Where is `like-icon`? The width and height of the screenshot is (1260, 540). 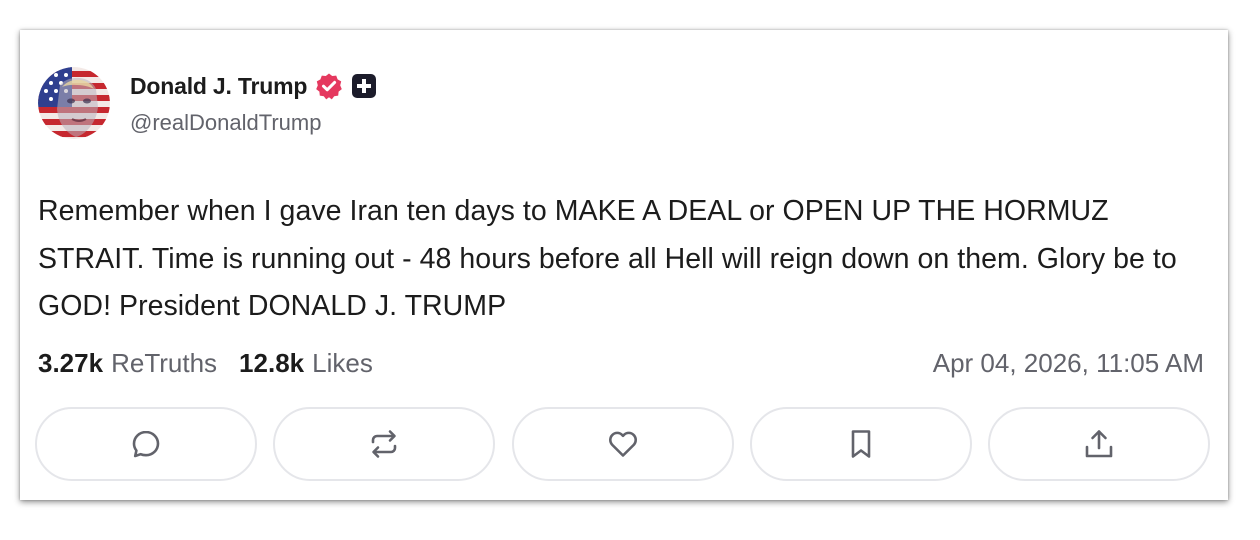 like-icon is located at coordinates (622, 444).